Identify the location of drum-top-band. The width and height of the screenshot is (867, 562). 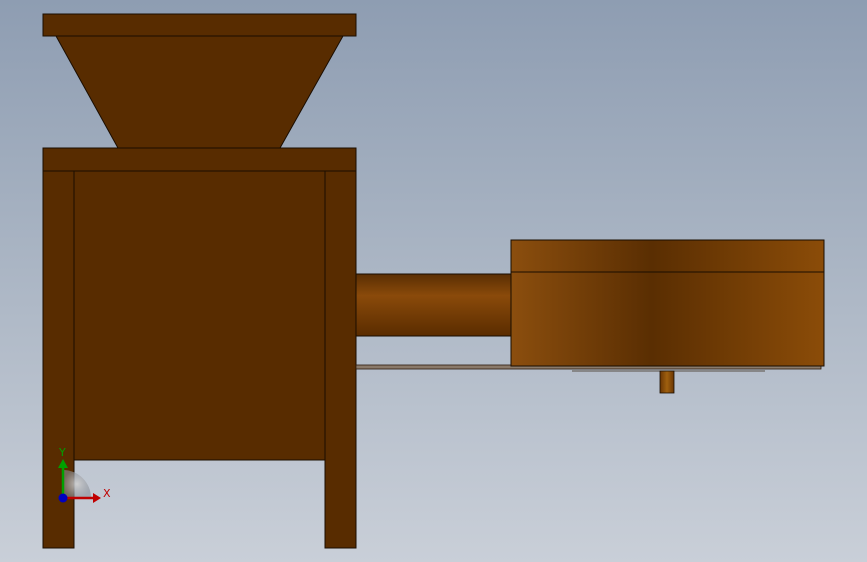
(667, 256).